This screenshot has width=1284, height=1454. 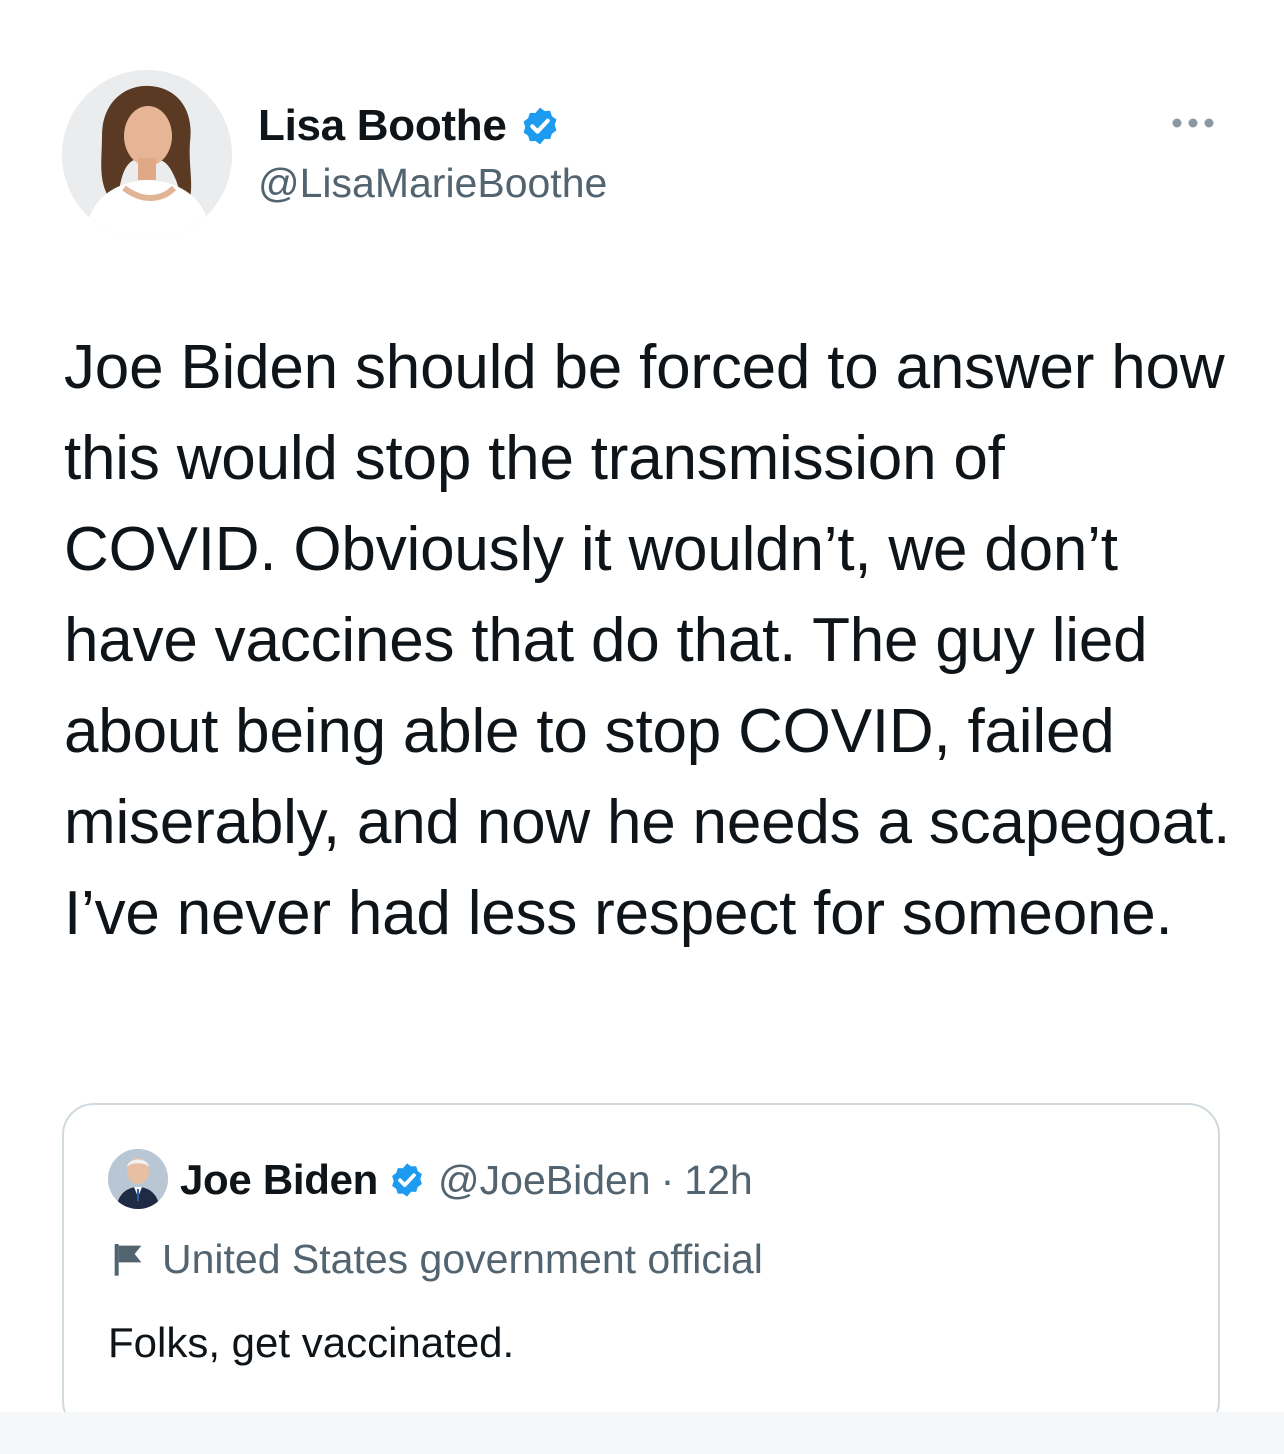 I want to click on quoted-author-avatar-image, so click(x=138, y=1179).